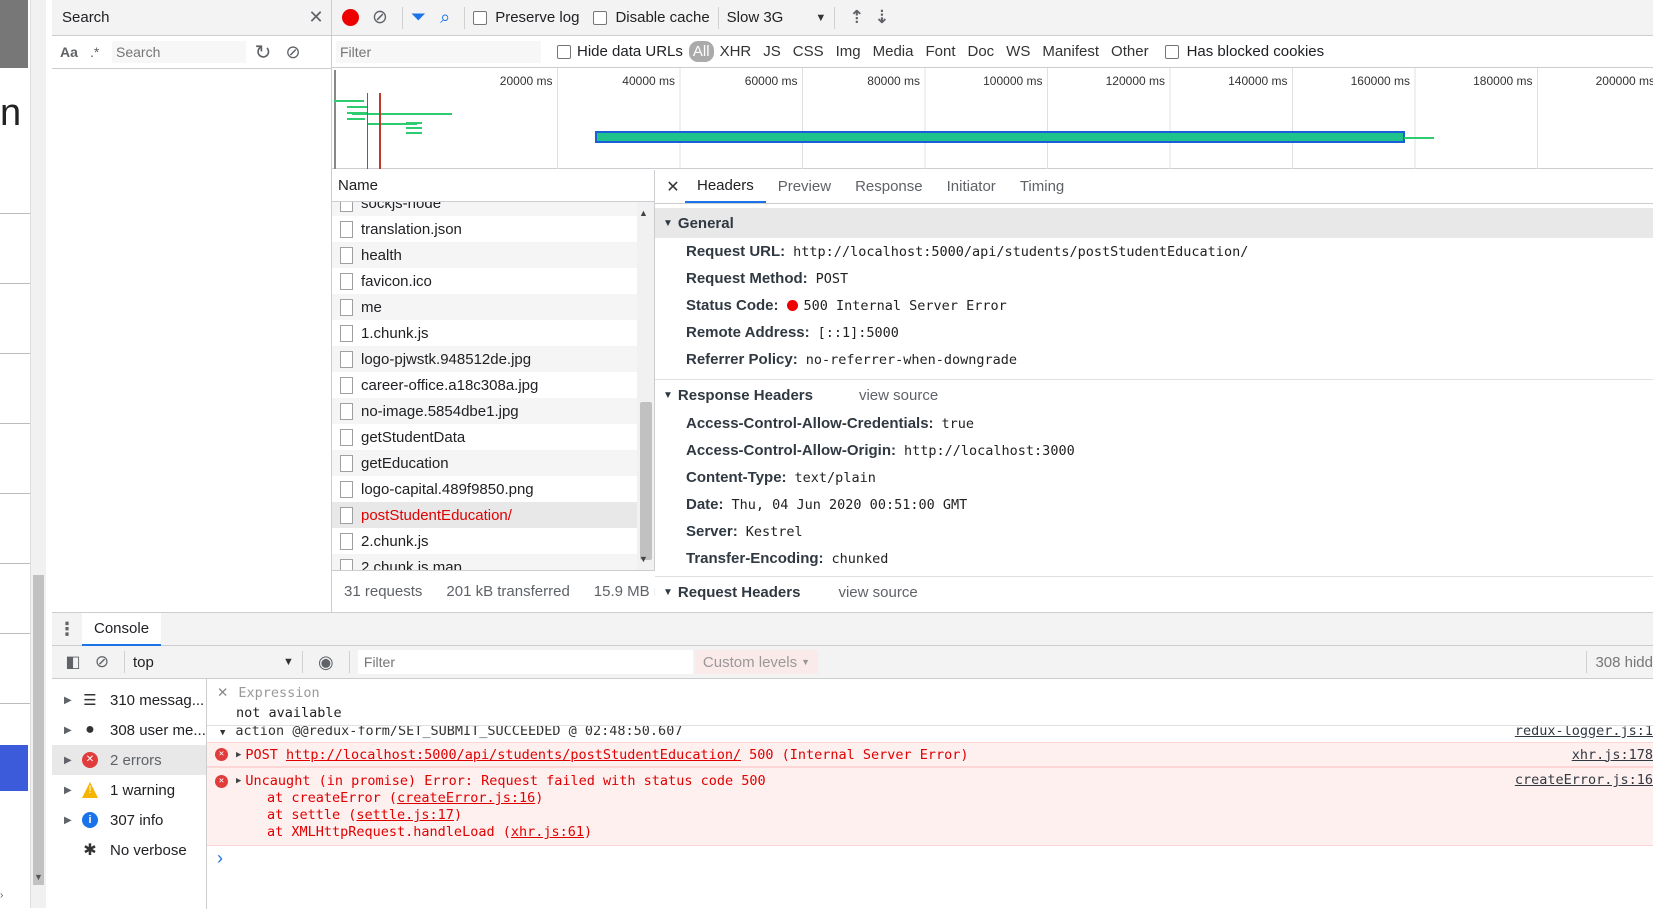 This screenshot has width=1653, height=909. What do you see at coordinates (804, 186) in the screenshot?
I see `tab-preview: Preview` at bounding box center [804, 186].